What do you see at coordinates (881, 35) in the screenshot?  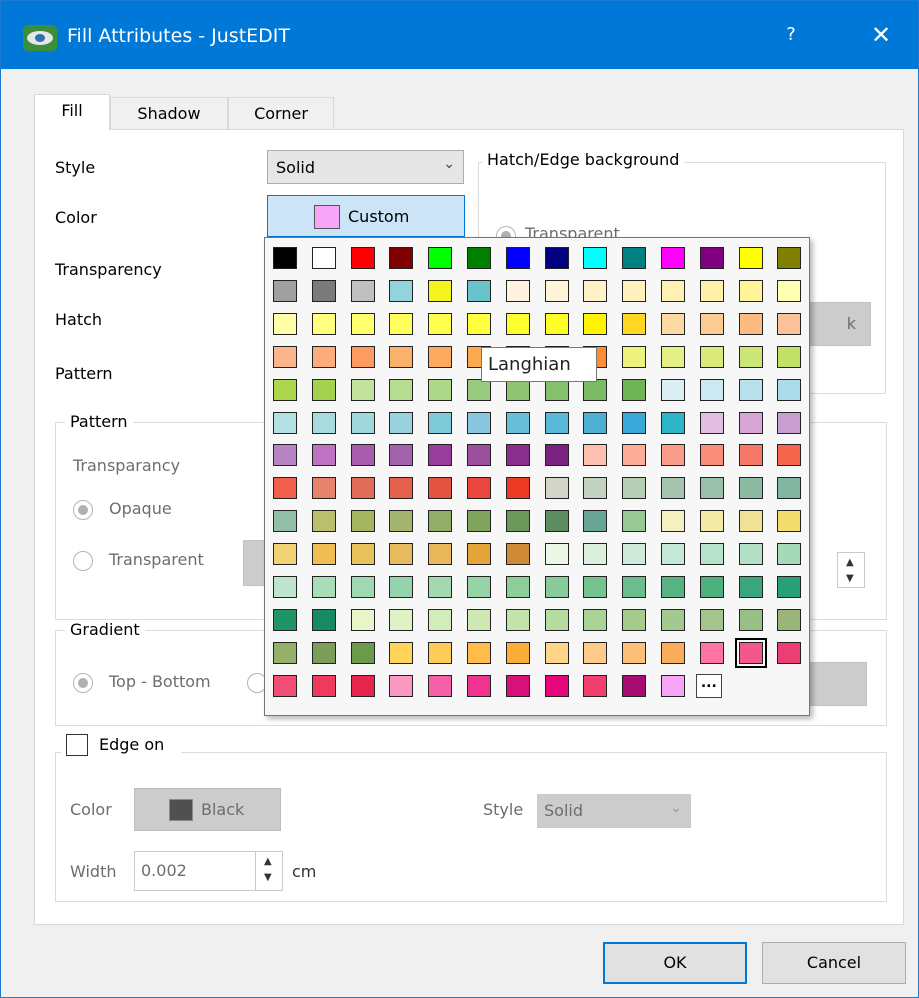 I see `close-button: ✕` at bounding box center [881, 35].